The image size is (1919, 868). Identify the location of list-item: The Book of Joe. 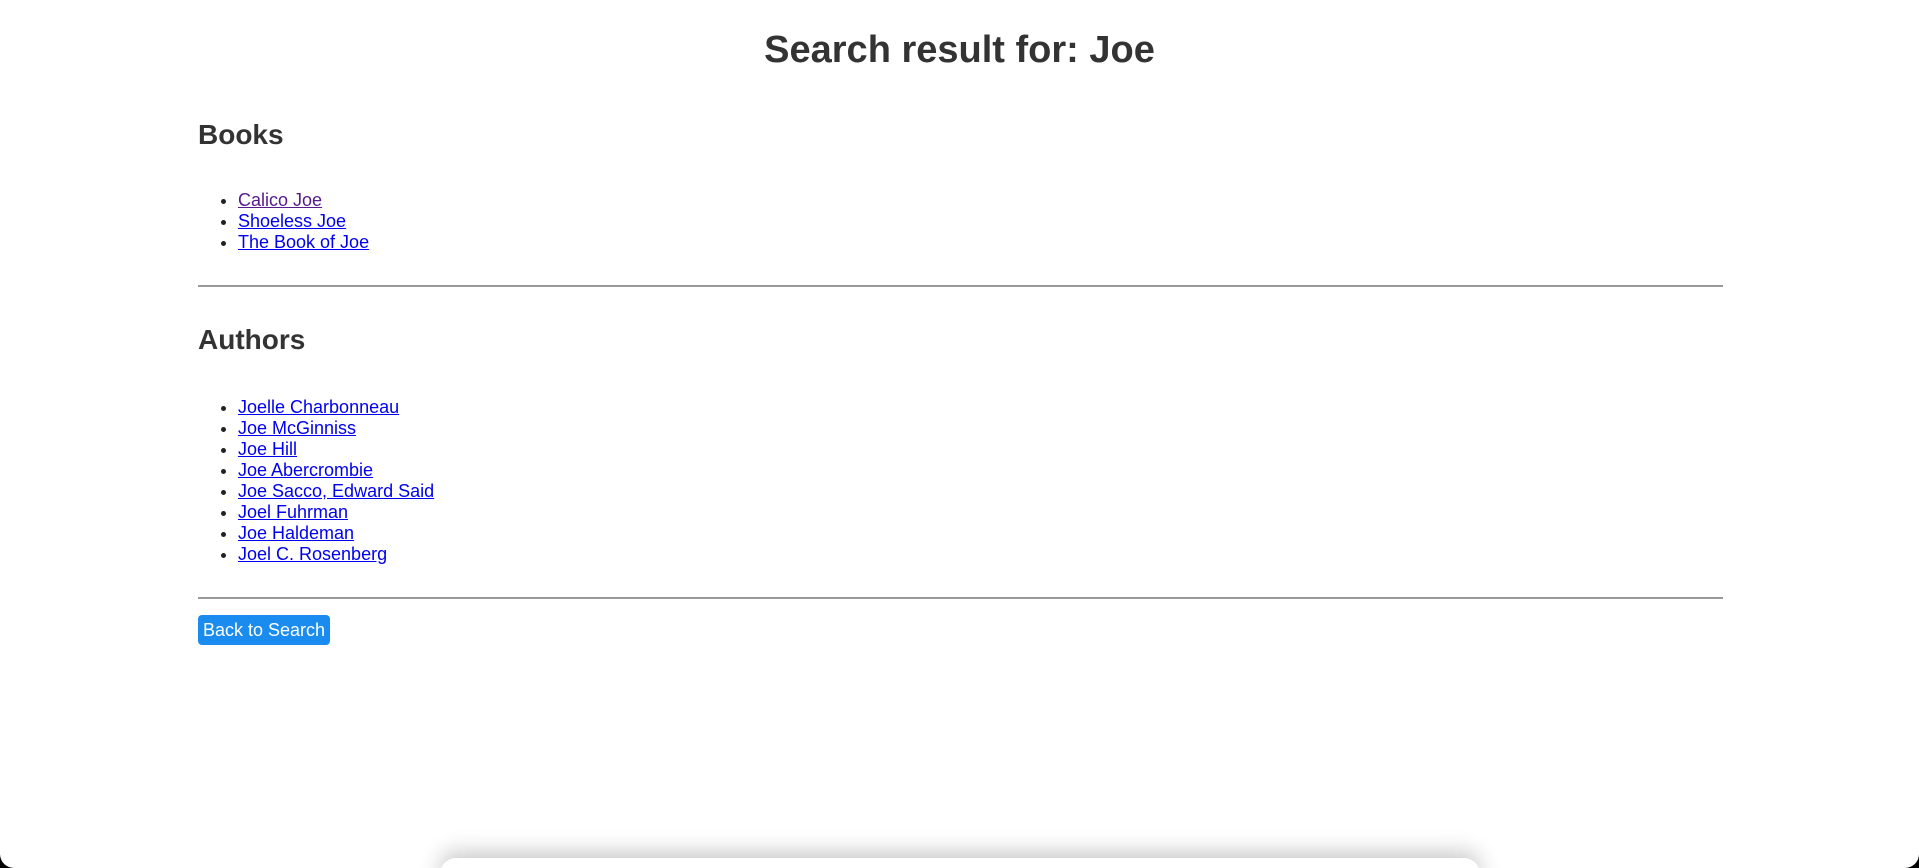
(303, 242).